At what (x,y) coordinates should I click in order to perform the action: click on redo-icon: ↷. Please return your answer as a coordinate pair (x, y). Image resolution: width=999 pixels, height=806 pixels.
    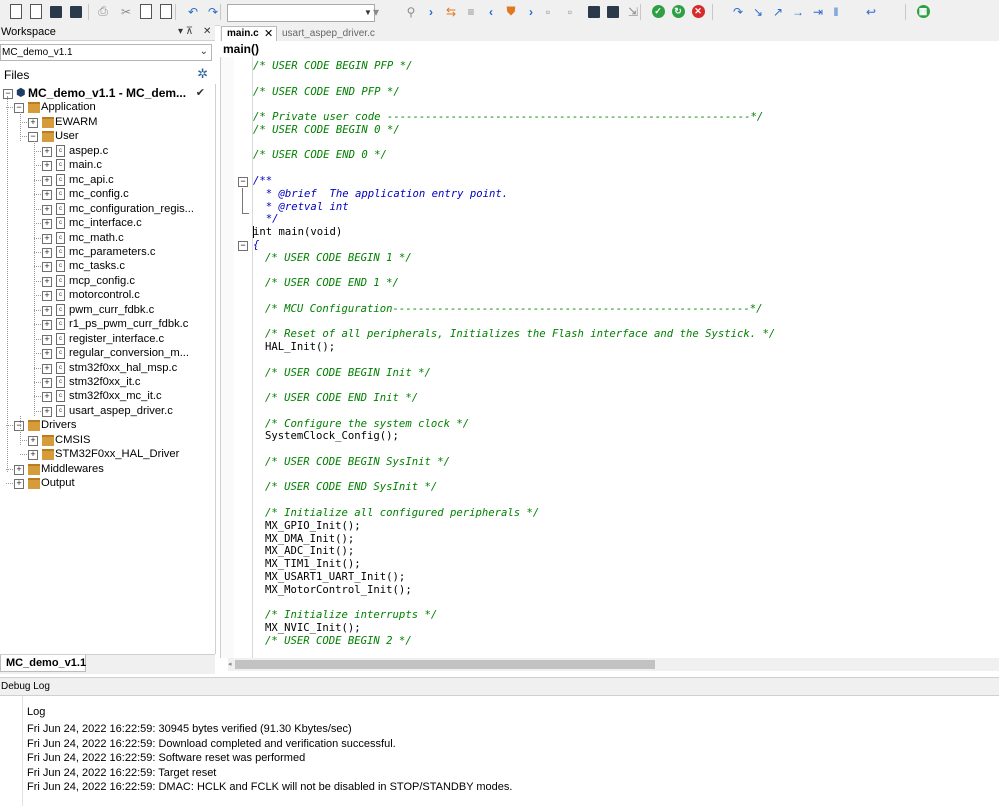
    Looking at the image, I should click on (213, 11).